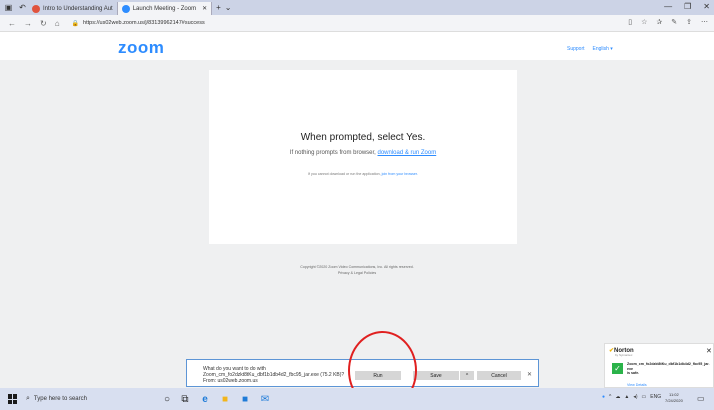 This screenshot has height=410, width=714. What do you see at coordinates (631, 397) in the screenshot?
I see `system-tray: ● ^ ☁ ▲ ◂) ▭ ENG` at bounding box center [631, 397].